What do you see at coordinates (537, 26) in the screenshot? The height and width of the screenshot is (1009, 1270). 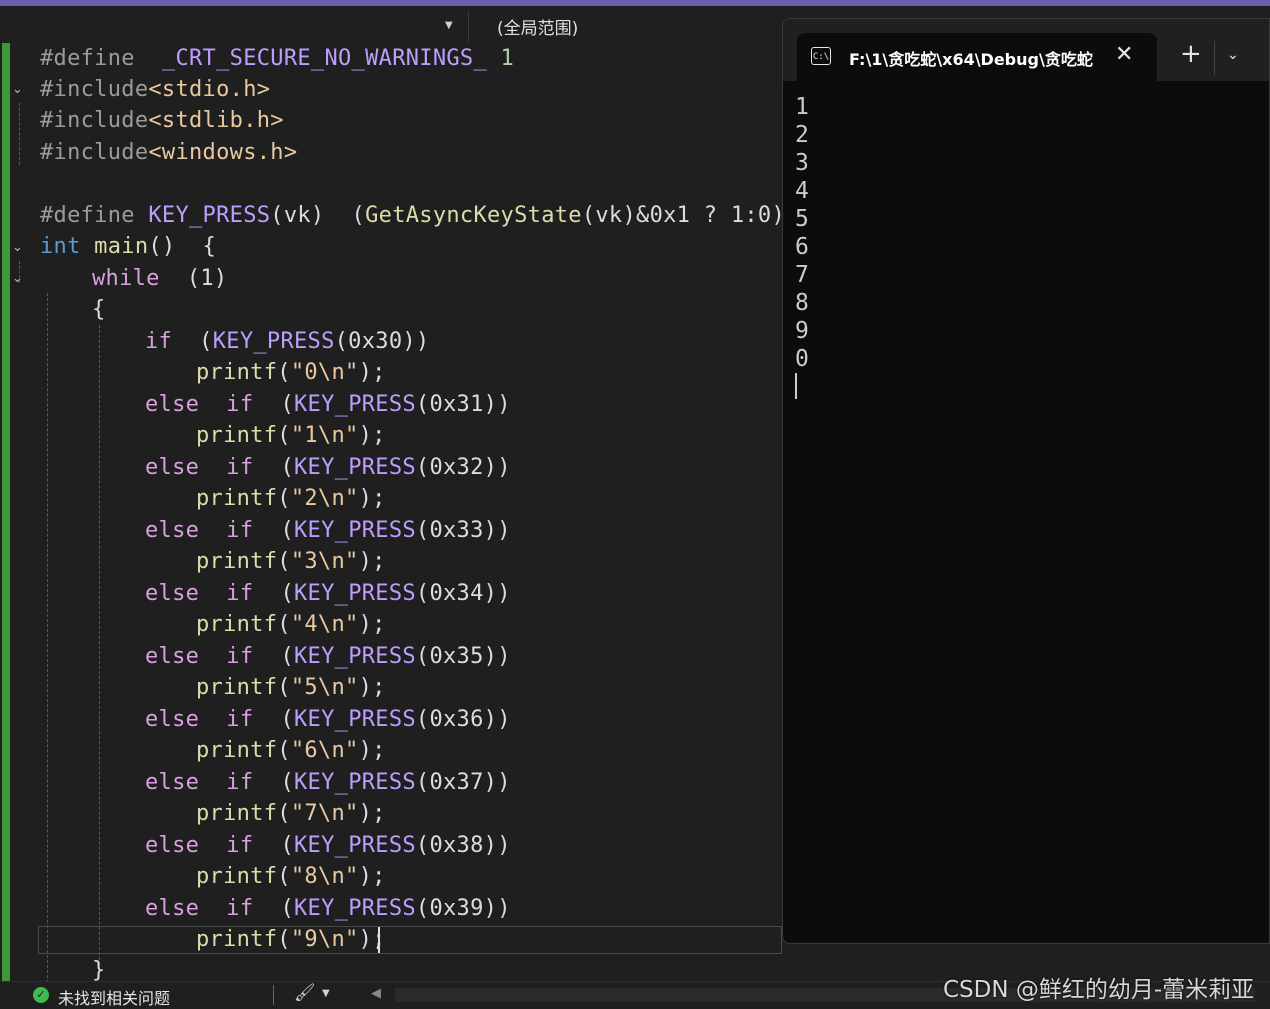 I see `scope-dropdown: (全局范围)` at bounding box center [537, 26].